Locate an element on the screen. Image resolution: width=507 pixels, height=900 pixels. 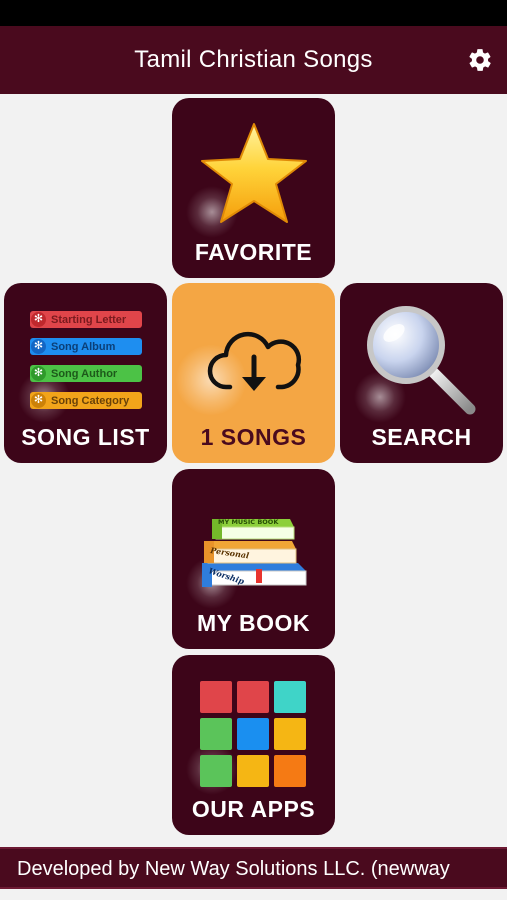
books-icon: Worship Personal MY MUSIC BOOK is located at coordinates (254, 552).